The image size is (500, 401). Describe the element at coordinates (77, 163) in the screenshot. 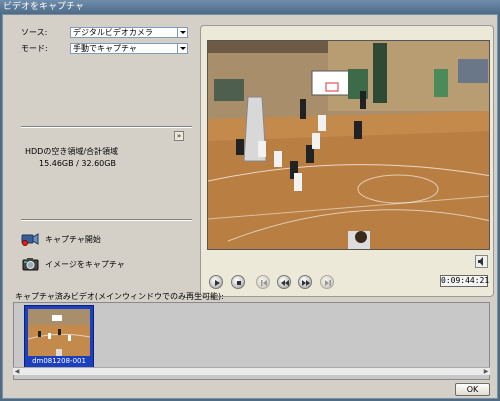

I see `disk-space-value: 15.46GB / 32.60GB` at that location.